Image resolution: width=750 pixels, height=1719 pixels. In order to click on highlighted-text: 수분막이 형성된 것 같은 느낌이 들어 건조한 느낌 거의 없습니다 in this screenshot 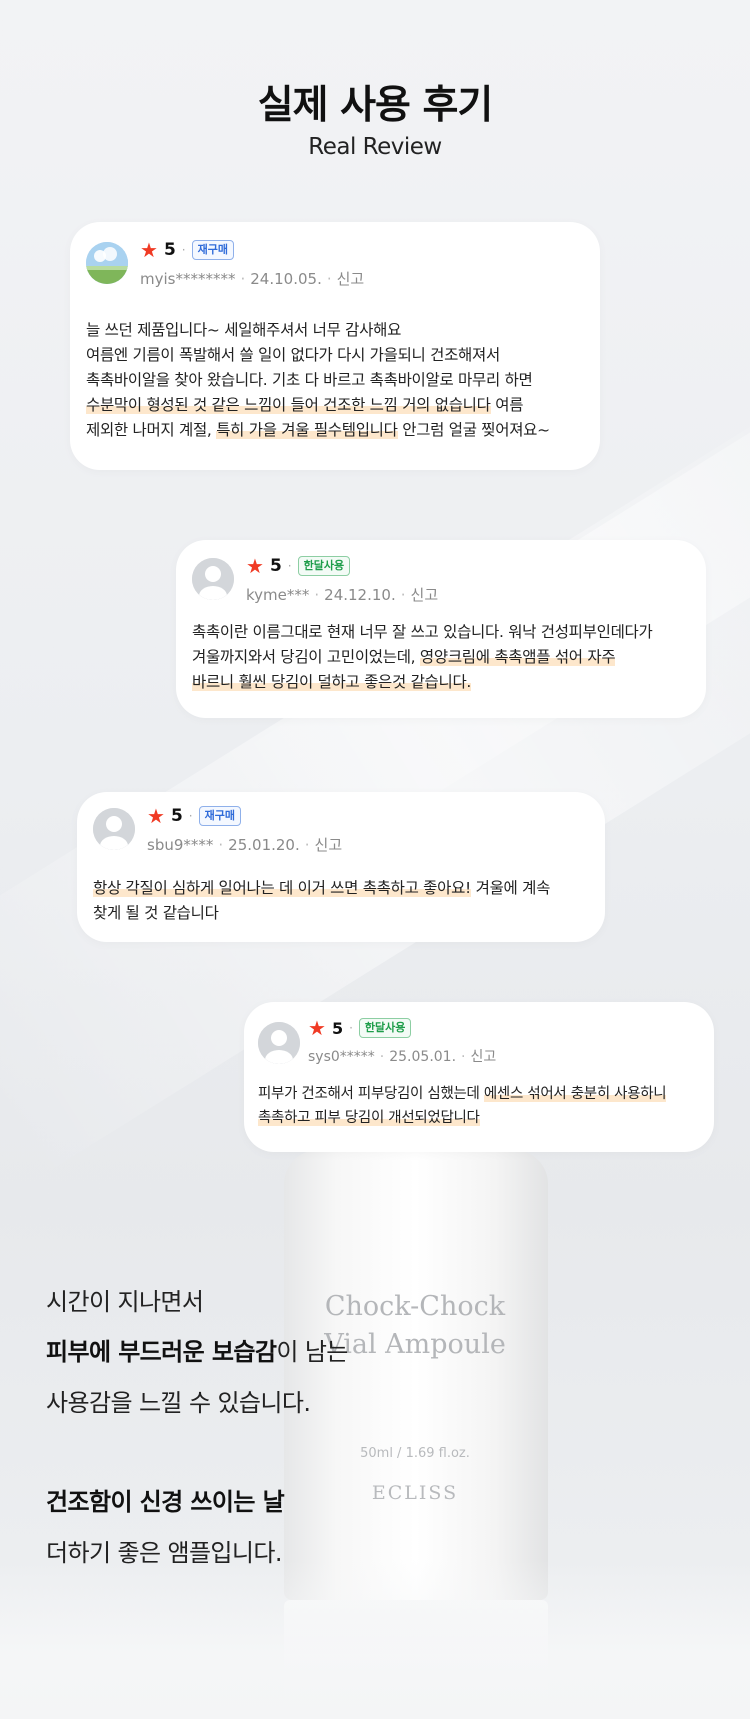, I will do `click(288, 405)`.